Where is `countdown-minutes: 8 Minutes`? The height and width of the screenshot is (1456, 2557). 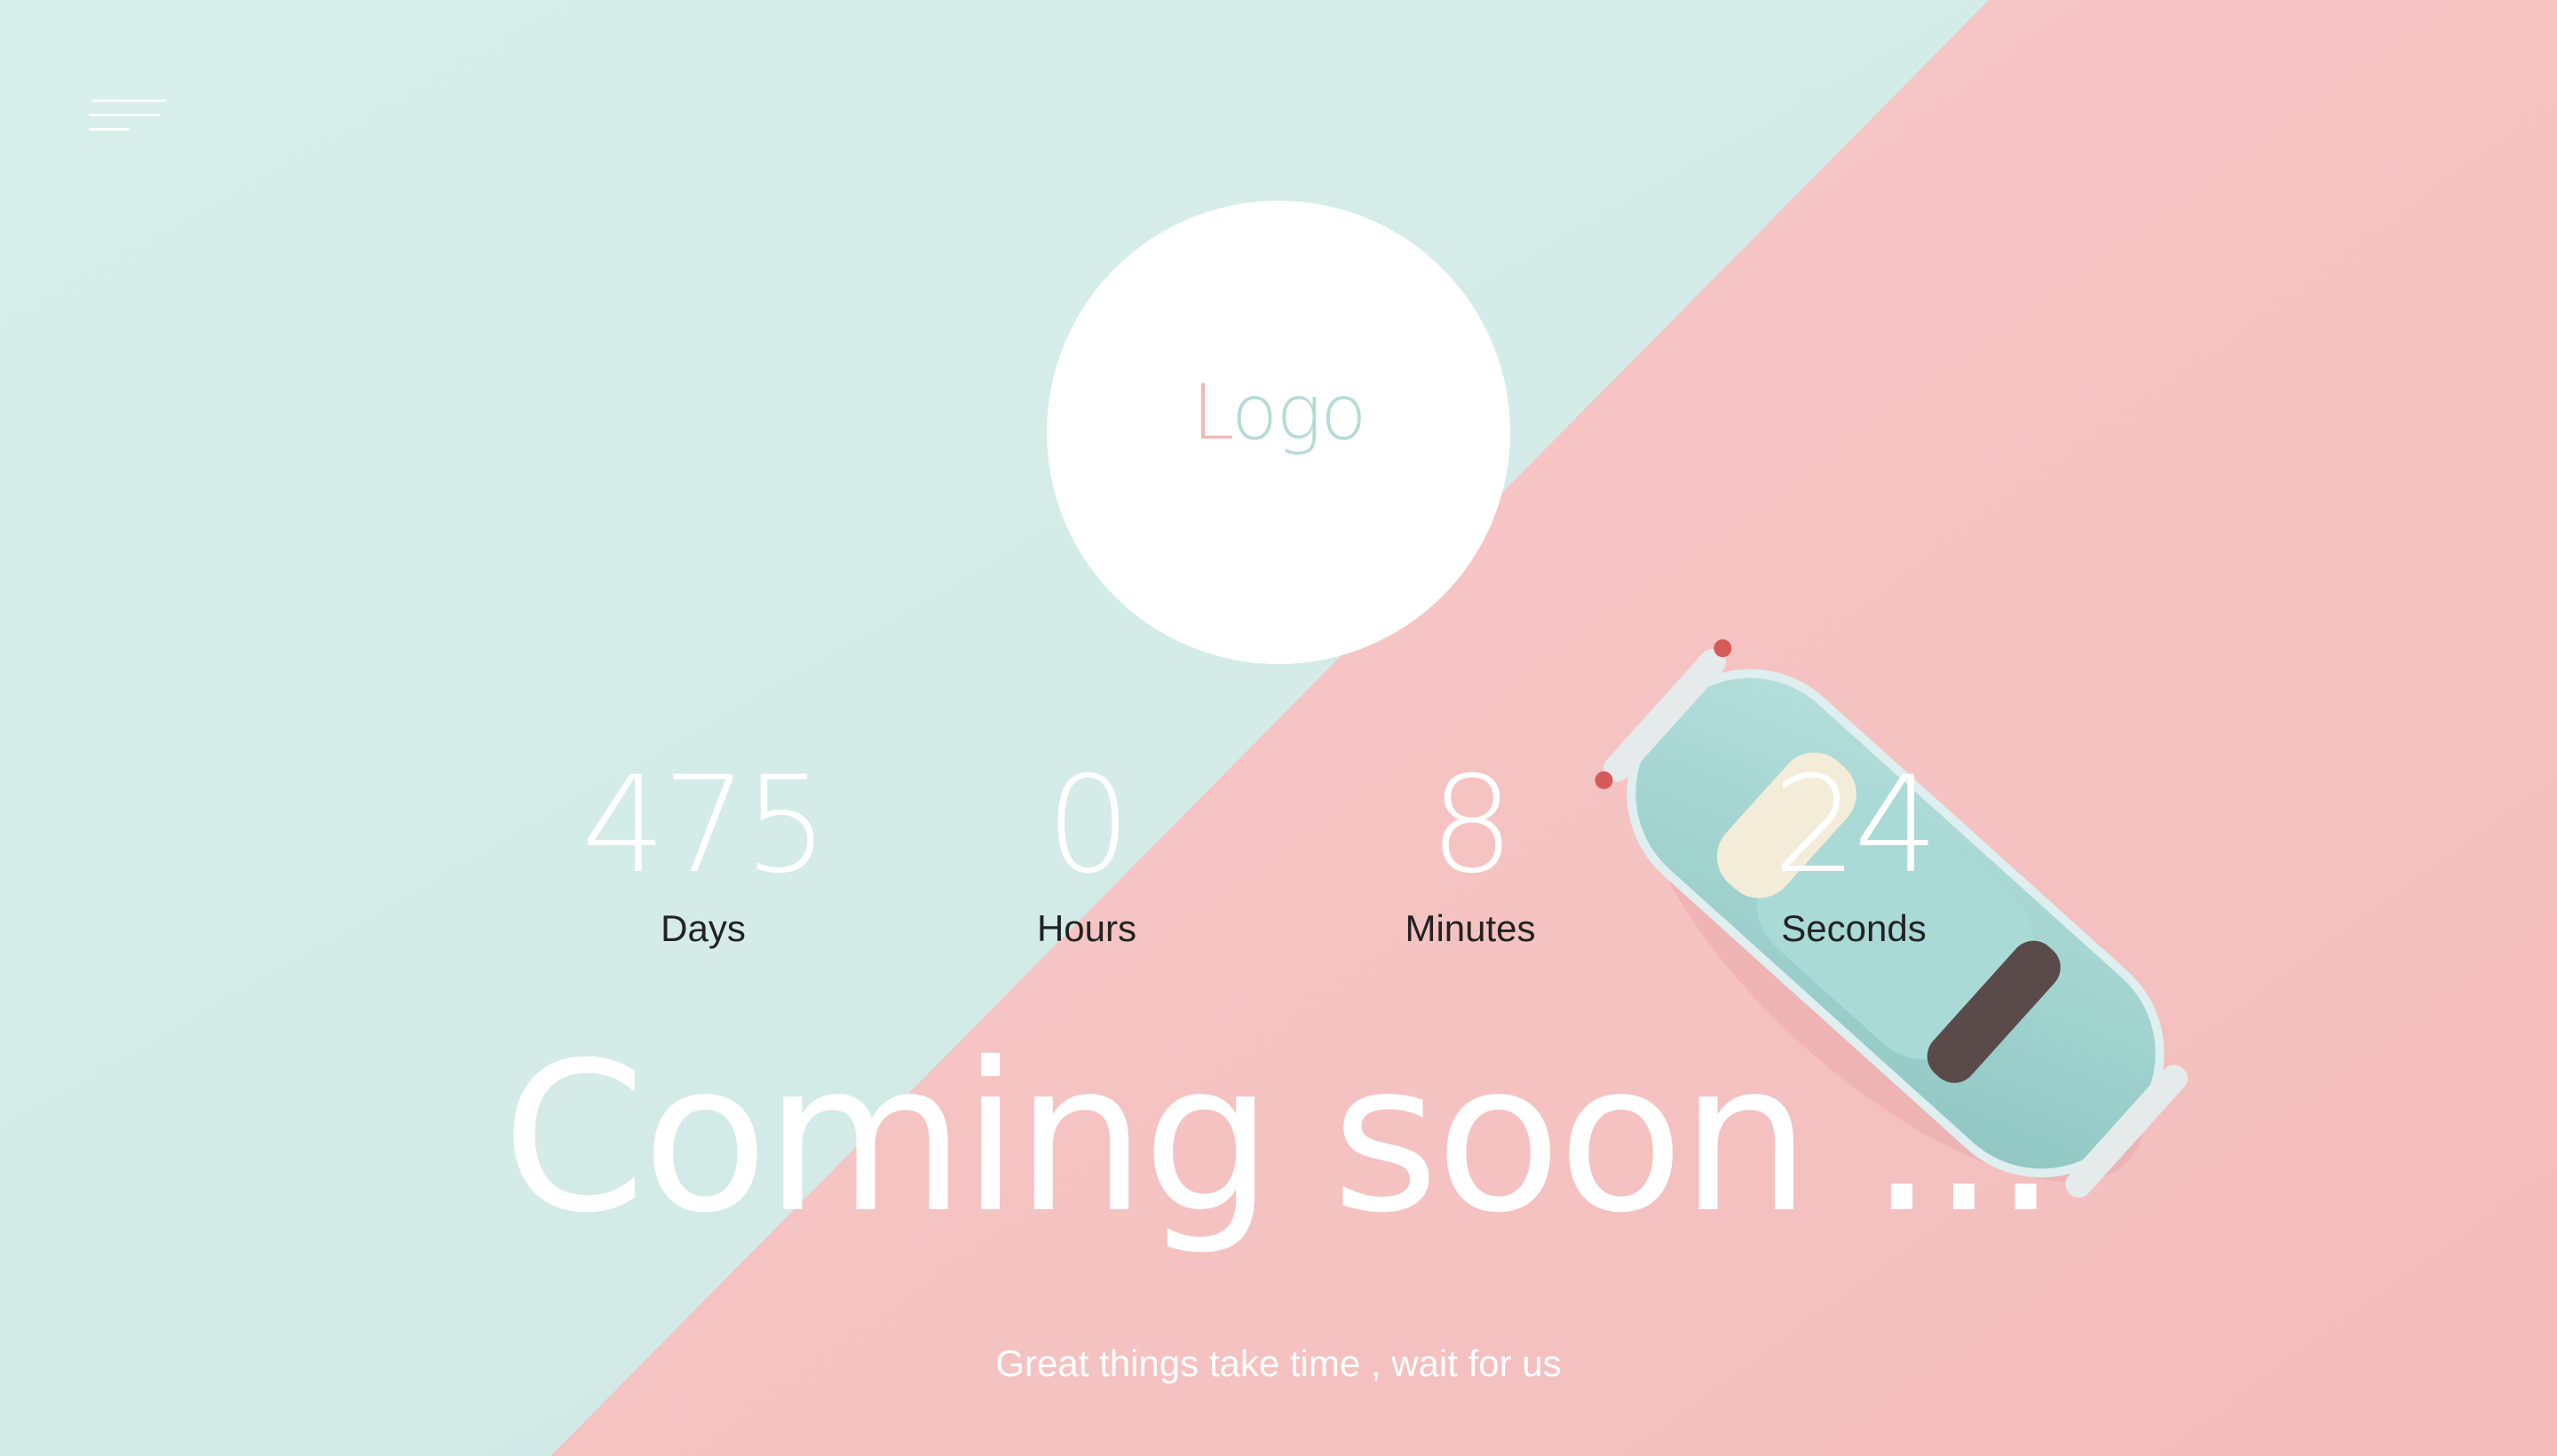
countdown-minutes: 8 Minutes is located at coordinates (1470, 851).